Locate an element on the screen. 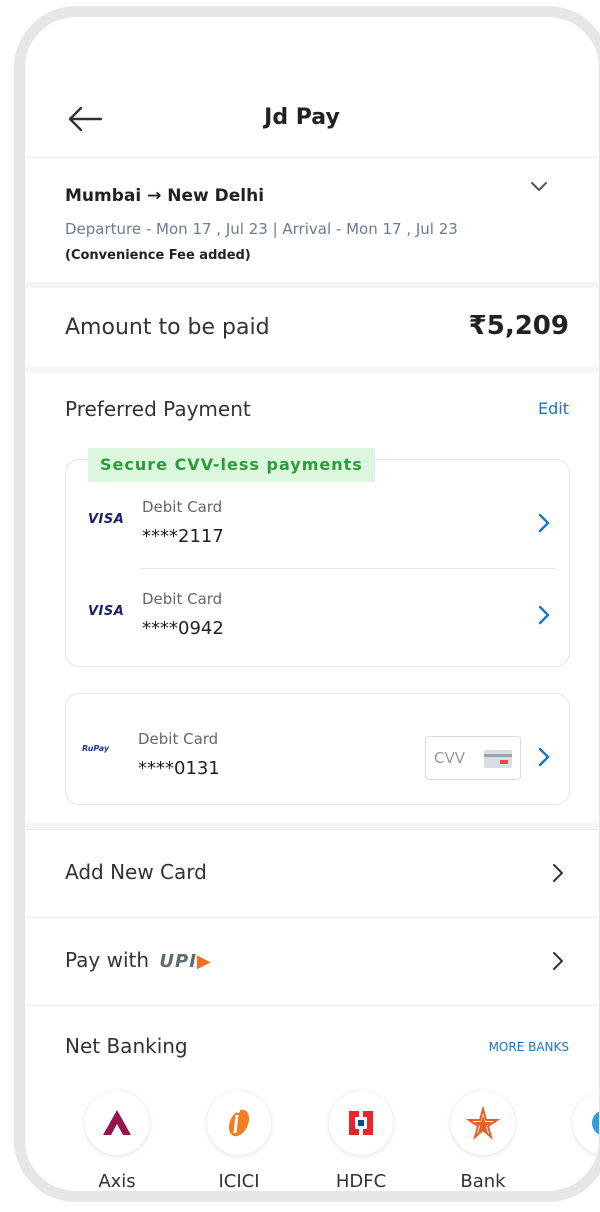 This screenshot has width=600, height=1212. add-new-card-label: Add New Card is located at coordinates (136, 872).